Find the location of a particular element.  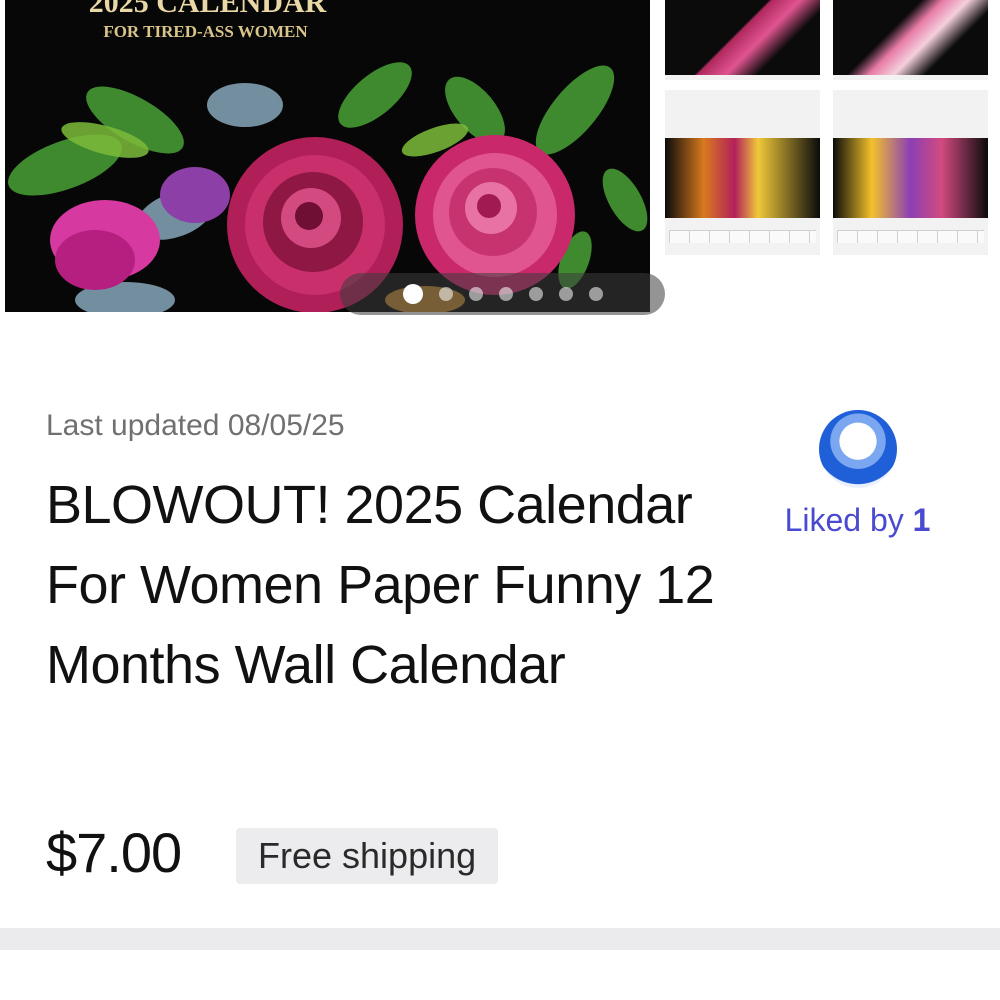

liked-by-text: Liked by 1 is located at coordinates (857, 520).